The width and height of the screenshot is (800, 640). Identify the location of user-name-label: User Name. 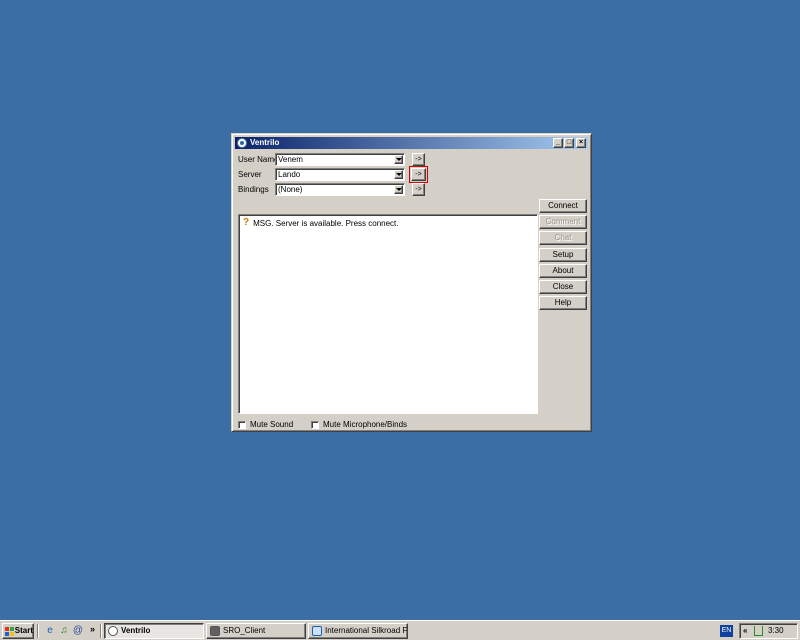
(258, 159).